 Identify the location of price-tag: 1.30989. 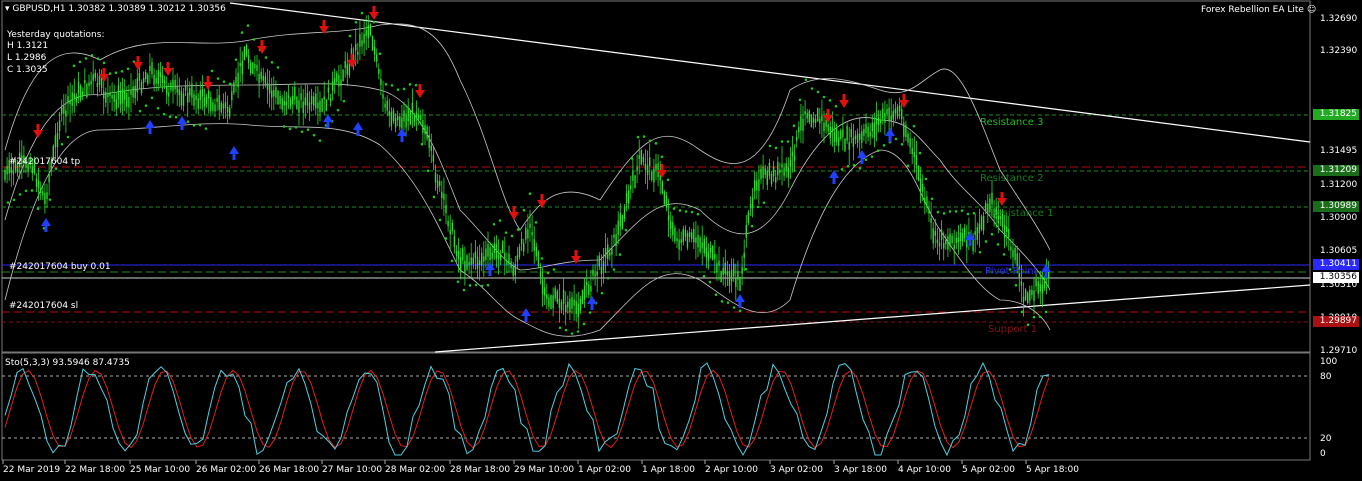
(1336, 206).